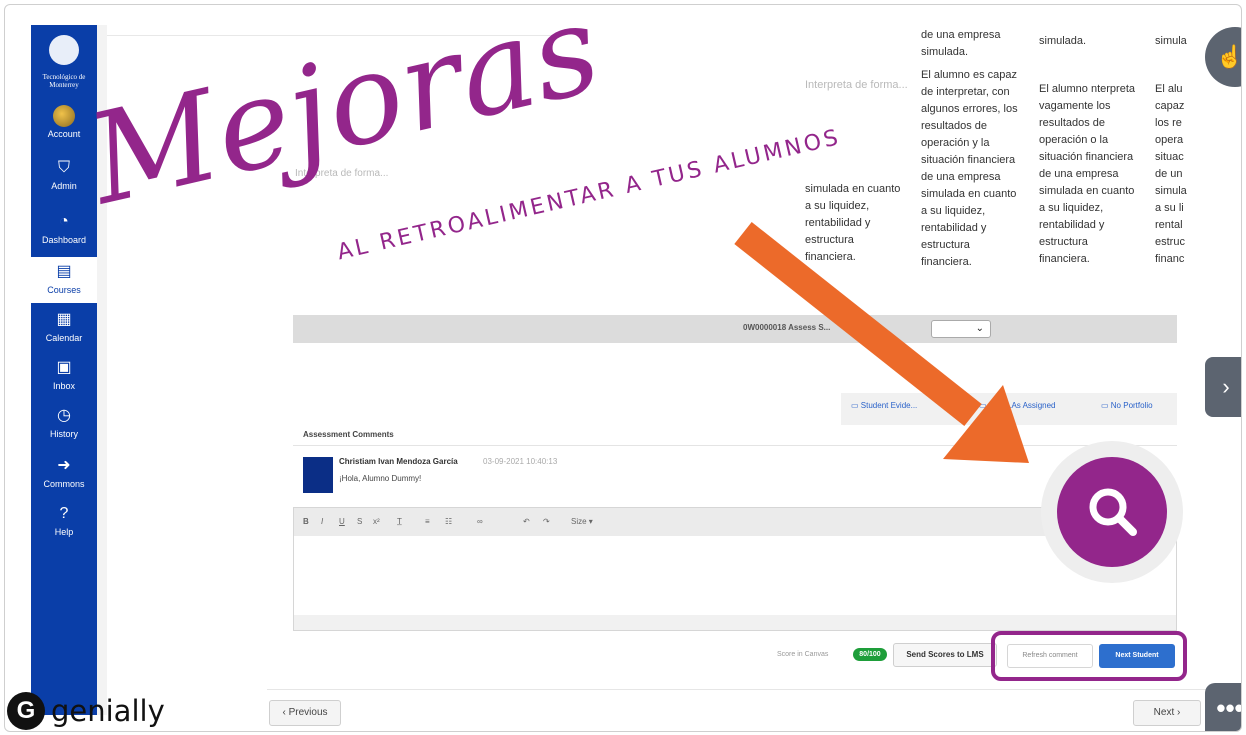 The height and width of the screenshot is (735, 1246). Describe the element at coordinates (108, 711) in the screenshot. I see `genially-wordmark: genially` at that location.